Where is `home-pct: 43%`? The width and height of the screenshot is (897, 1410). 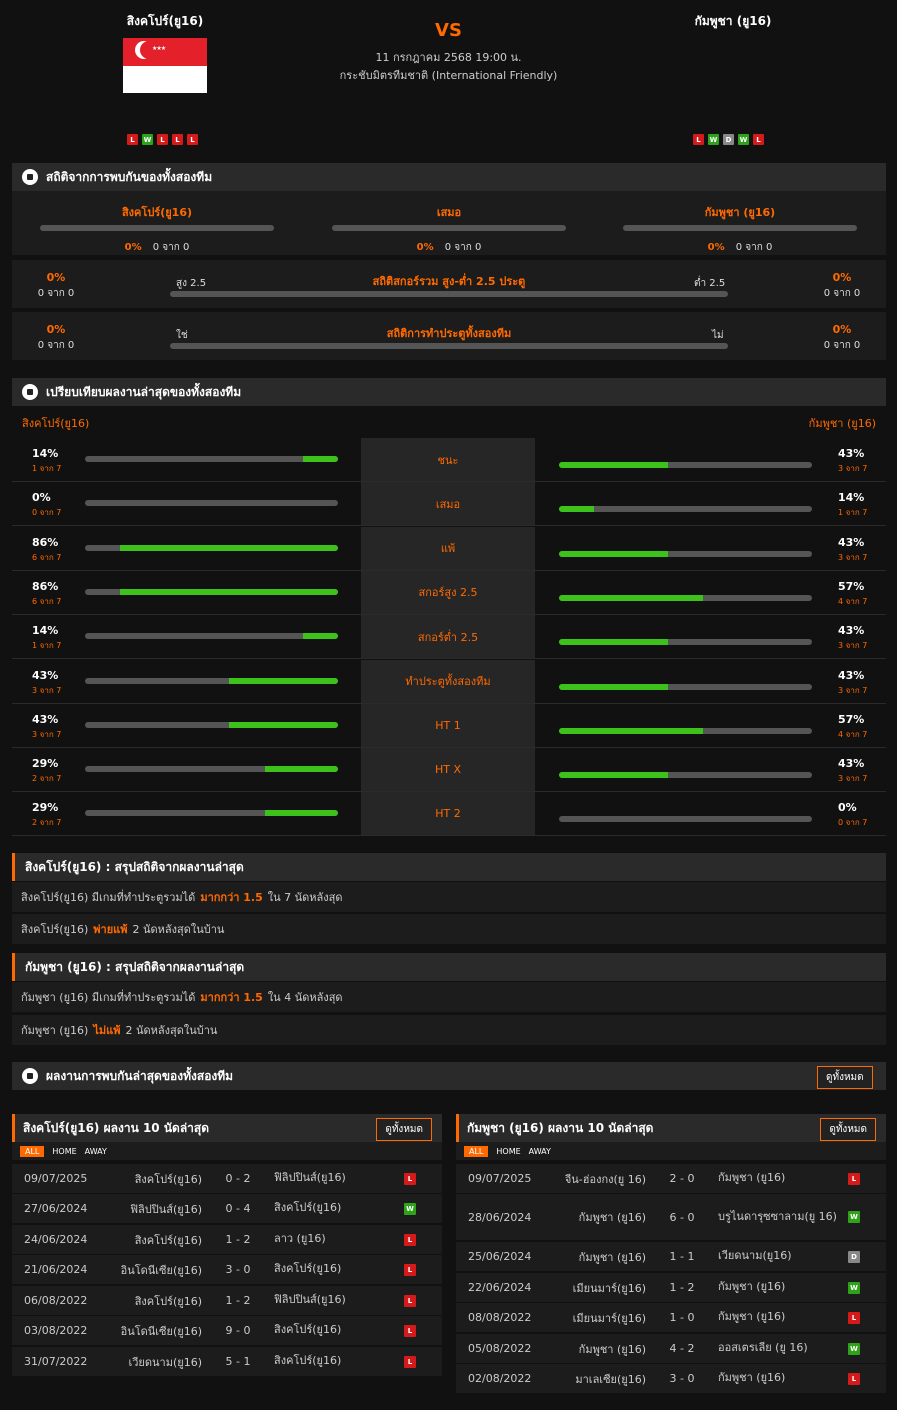 home-pct: 43% is located at coordinates (45, 719).